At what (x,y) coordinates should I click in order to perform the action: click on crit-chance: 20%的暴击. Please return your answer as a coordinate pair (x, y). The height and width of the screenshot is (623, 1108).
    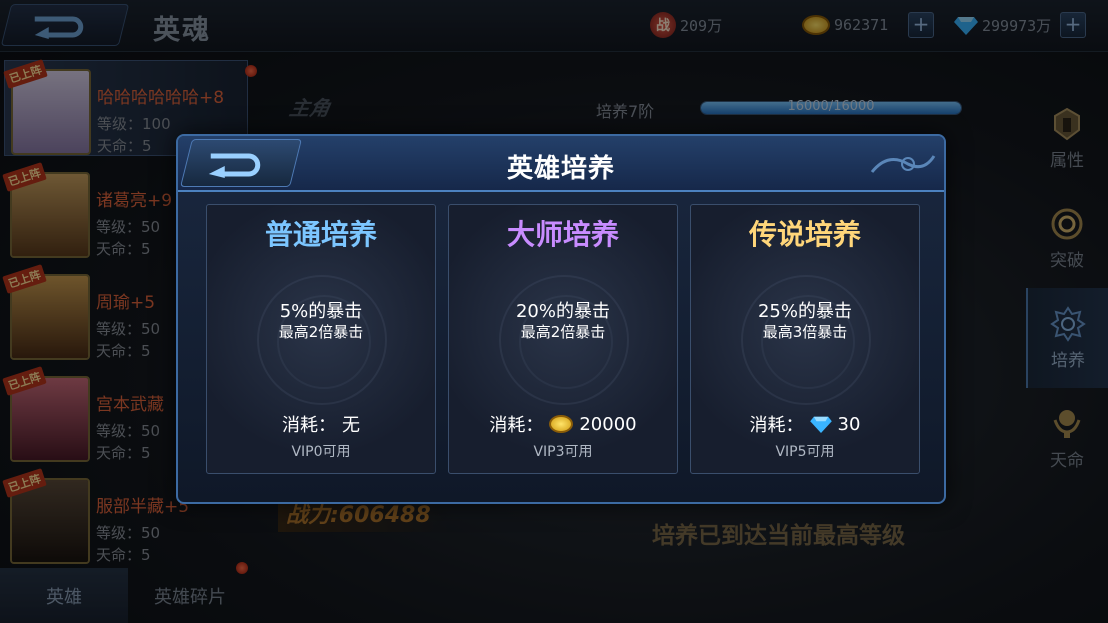
    Looking at the image, I should click on (562, 311).